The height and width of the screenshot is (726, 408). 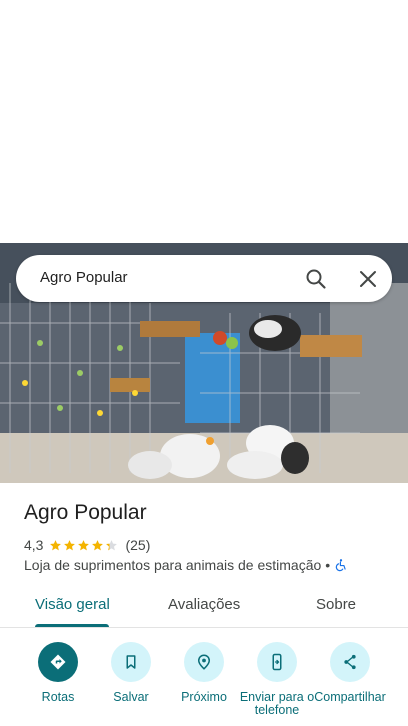 I want to click on share-label: Compartilhar, so click(x=350, y=697).